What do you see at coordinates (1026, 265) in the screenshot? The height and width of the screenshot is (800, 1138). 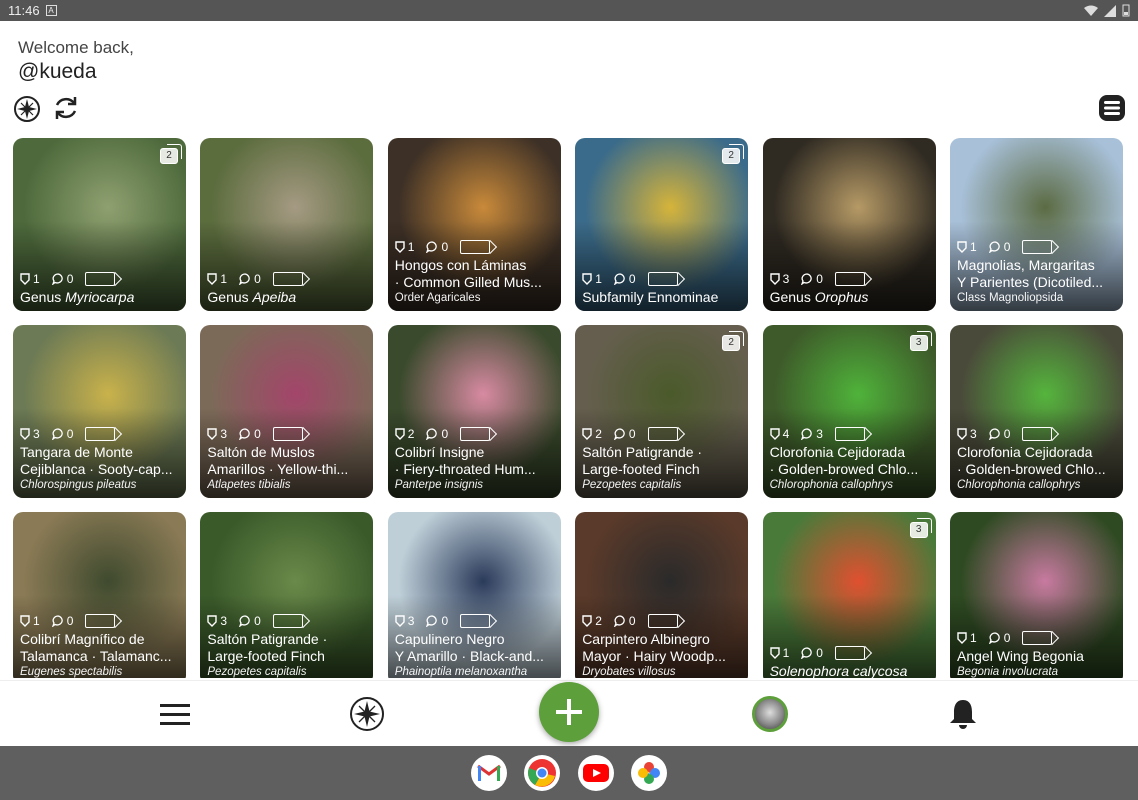 I see `title-text: Magnolias, Margaritas` at bounding box center [1026, 265].